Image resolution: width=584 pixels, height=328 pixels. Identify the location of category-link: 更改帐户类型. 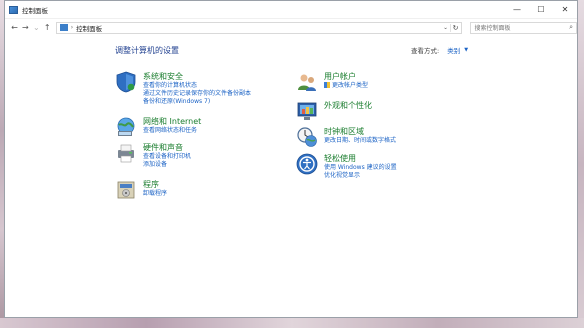
(346, 86).